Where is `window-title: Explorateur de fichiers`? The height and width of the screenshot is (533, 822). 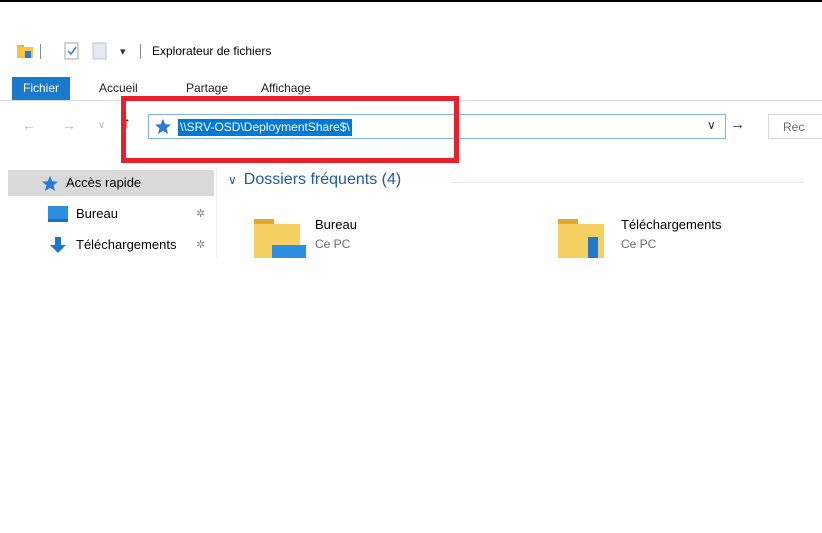 window-title: Explorateur de fichiers is located at coordinates (212, 51).